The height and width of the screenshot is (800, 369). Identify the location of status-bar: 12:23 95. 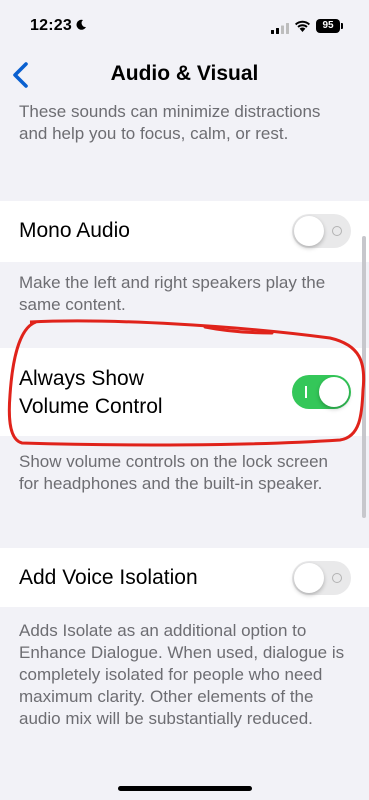
(184, 27).